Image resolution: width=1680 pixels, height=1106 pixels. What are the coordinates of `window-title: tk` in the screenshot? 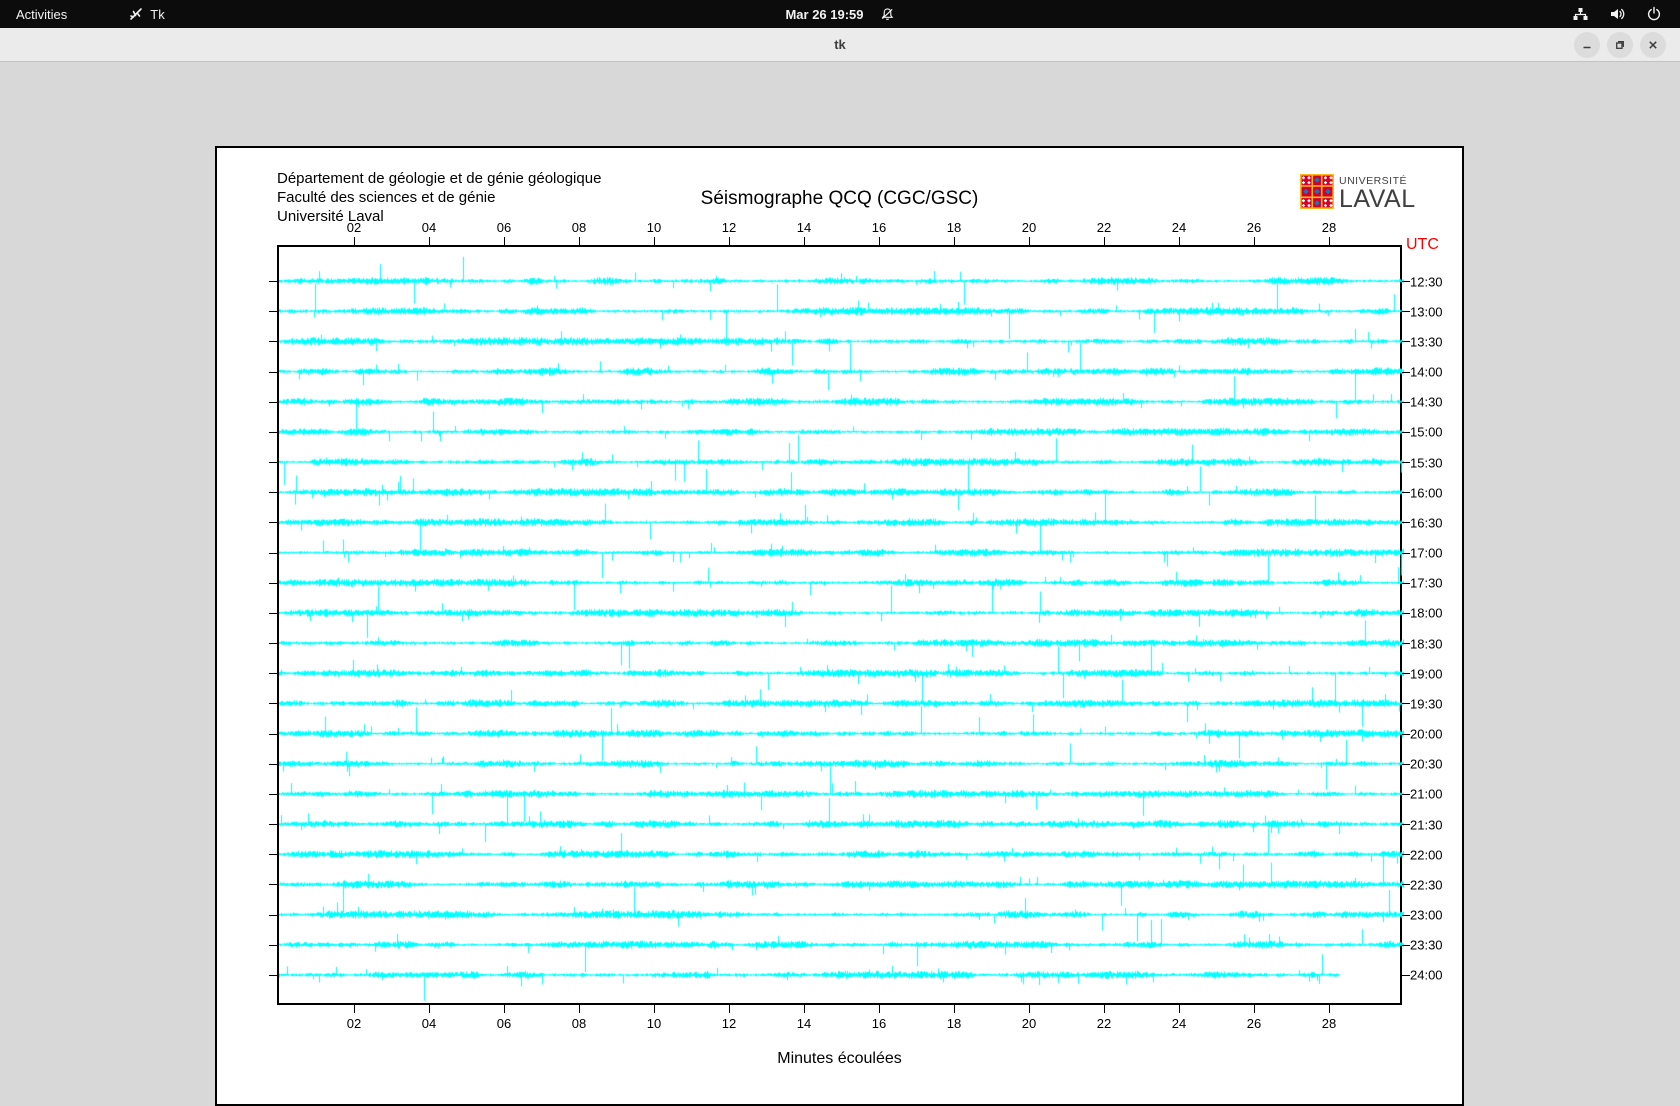 It's located at (840, 44).